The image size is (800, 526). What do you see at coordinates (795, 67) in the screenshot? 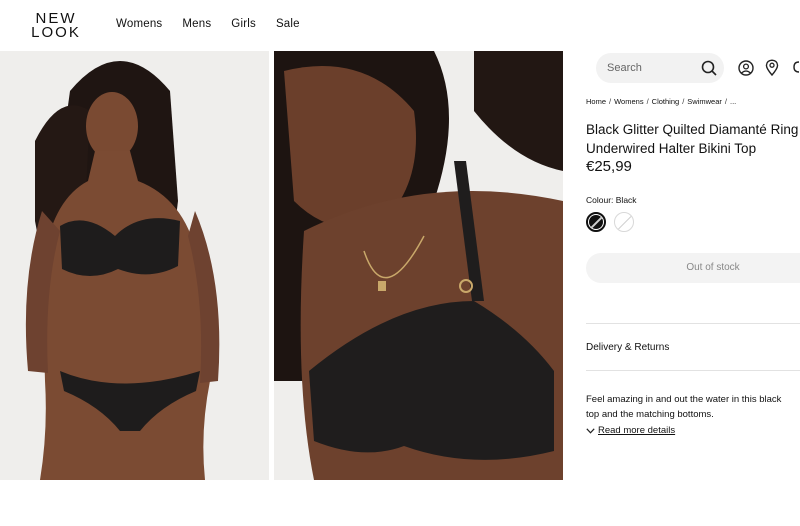
I see `bag-icon` at bounding box center [795, 67].